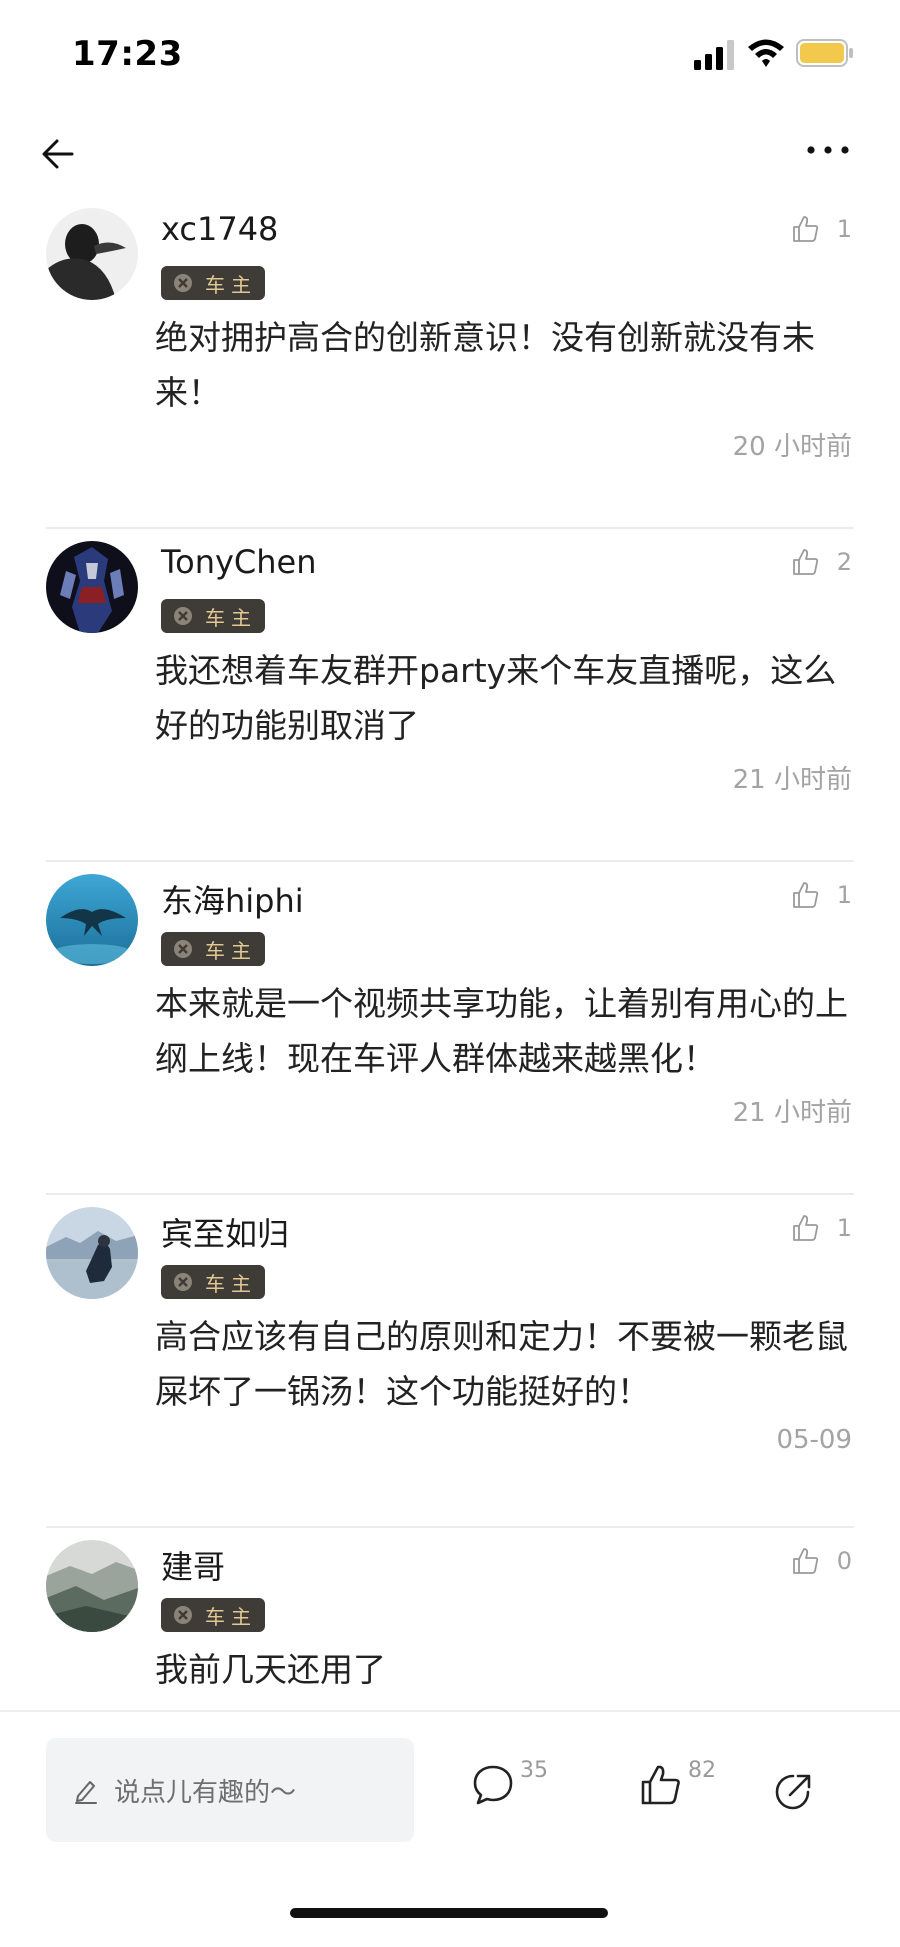 This screenshot has width=900, height=1947. Describe the element at coordinates (496, 698) in the screenshot. I see `comment-text: 我还想着车友群开party来个车友直播呢，这么好的功能别取消了` at that location.